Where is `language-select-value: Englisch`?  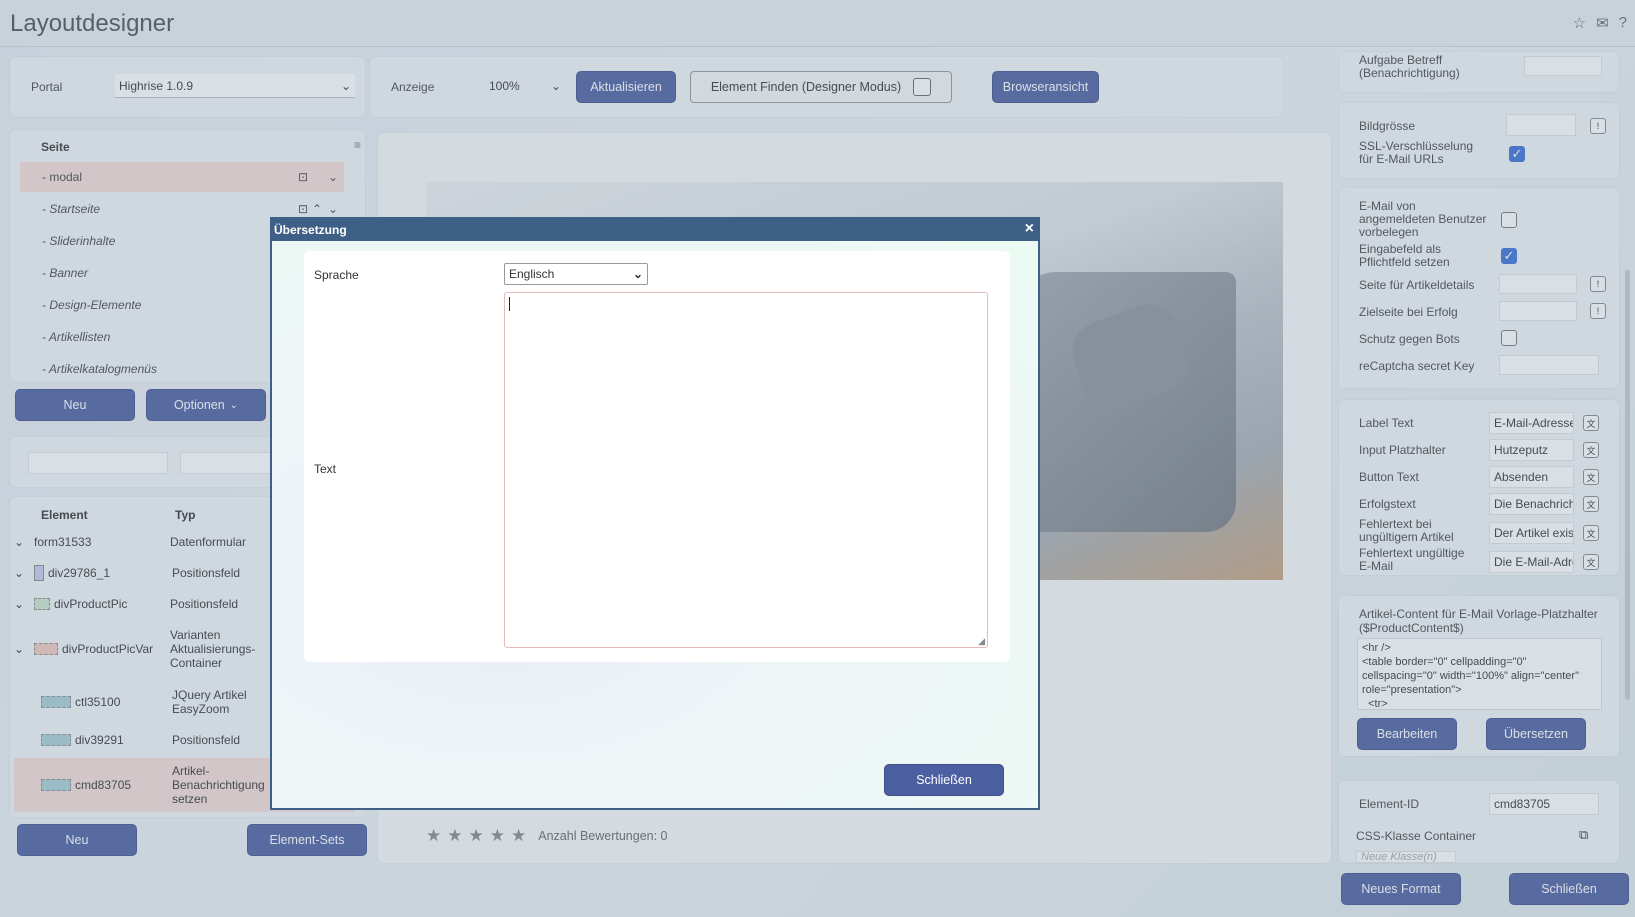 language-select-value: Englisch is located at coordinates (532, 274).